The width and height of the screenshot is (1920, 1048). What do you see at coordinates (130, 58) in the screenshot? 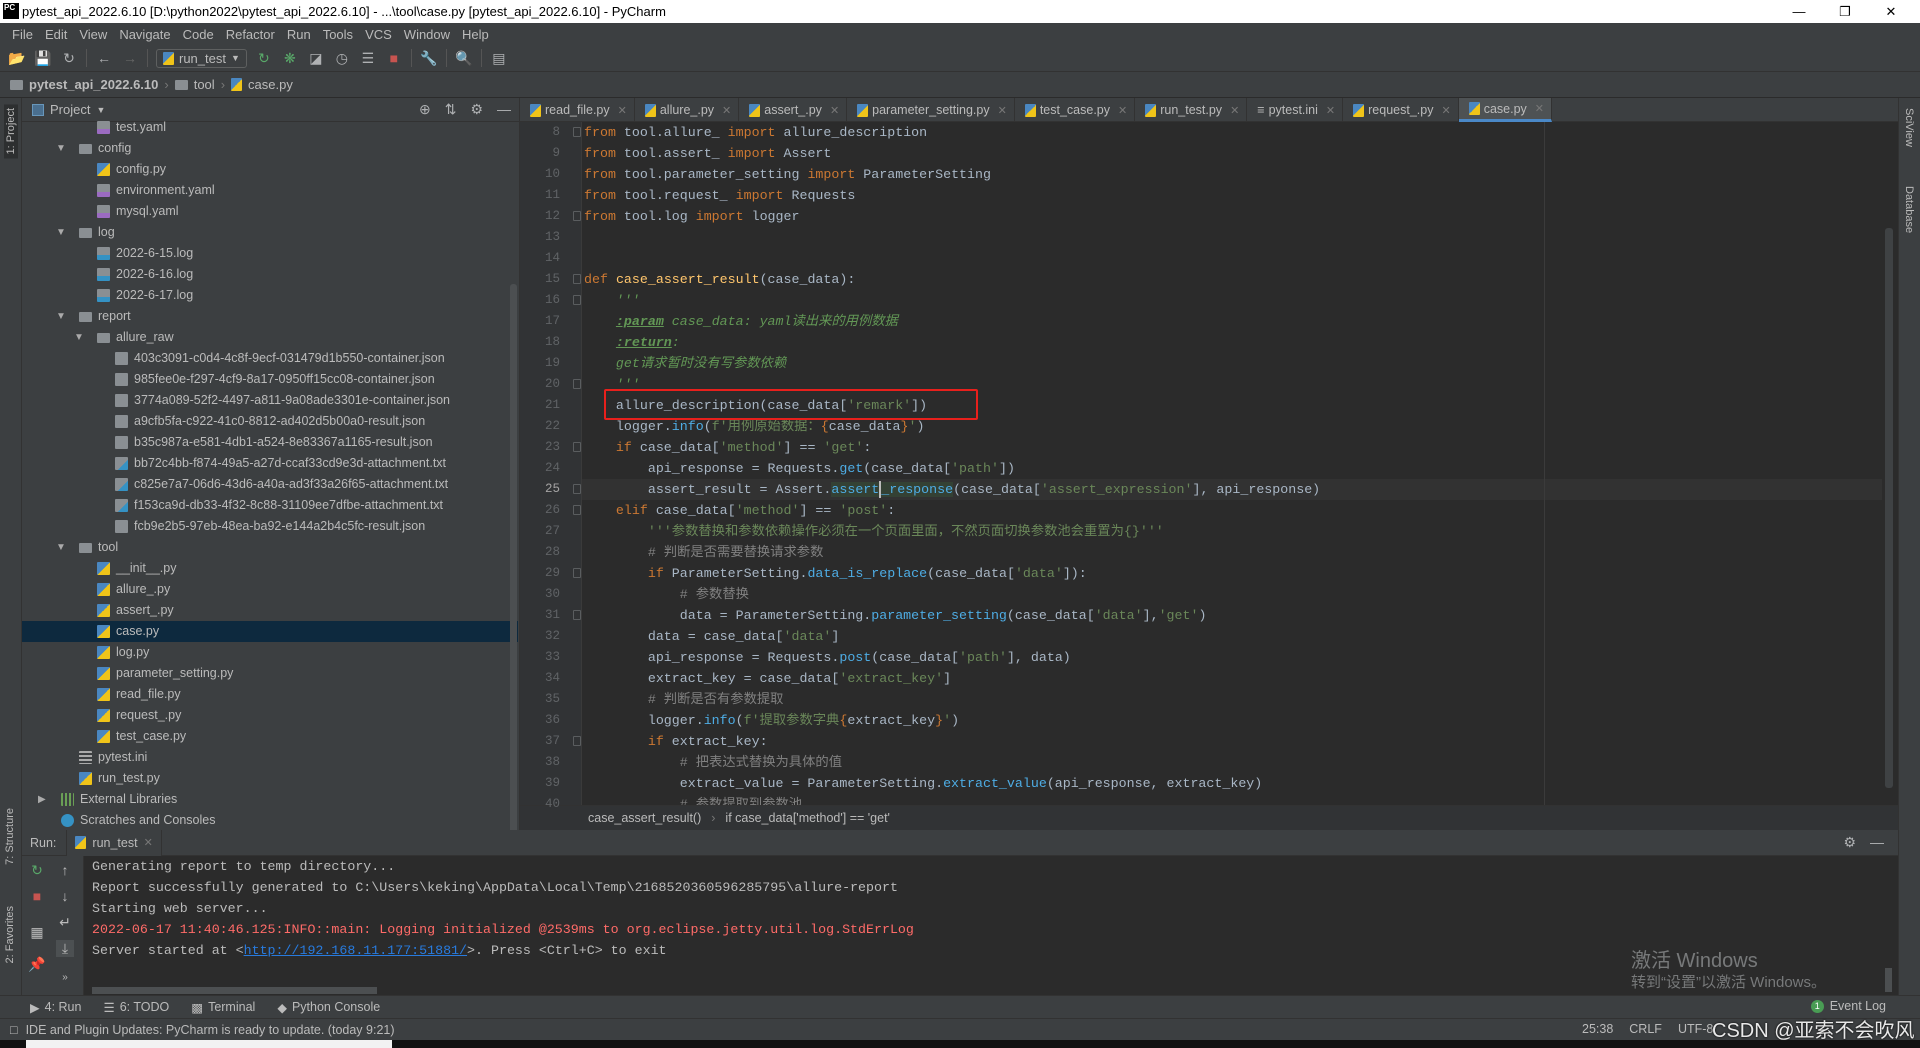
I see `forward-icon: →` at bounding box center [130, 58].